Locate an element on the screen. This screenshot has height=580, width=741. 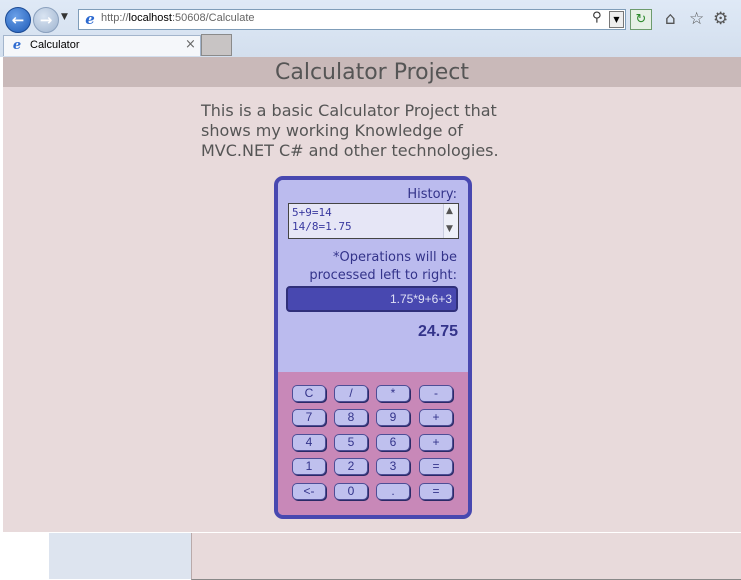
result-value: 24.75 is located at coordinates (437, 331).